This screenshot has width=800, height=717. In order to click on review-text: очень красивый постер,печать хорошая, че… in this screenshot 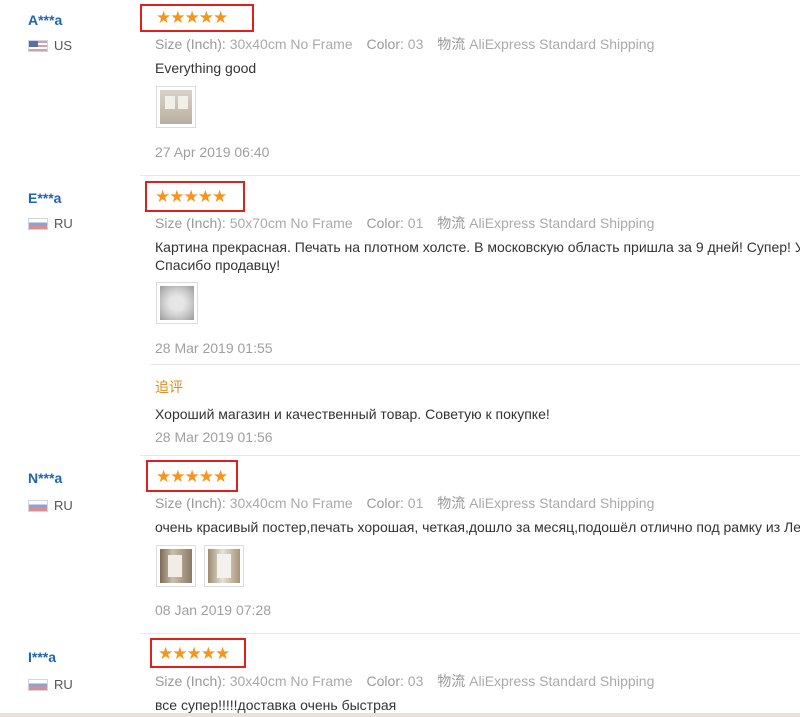, I will do `click(477, 527)`.